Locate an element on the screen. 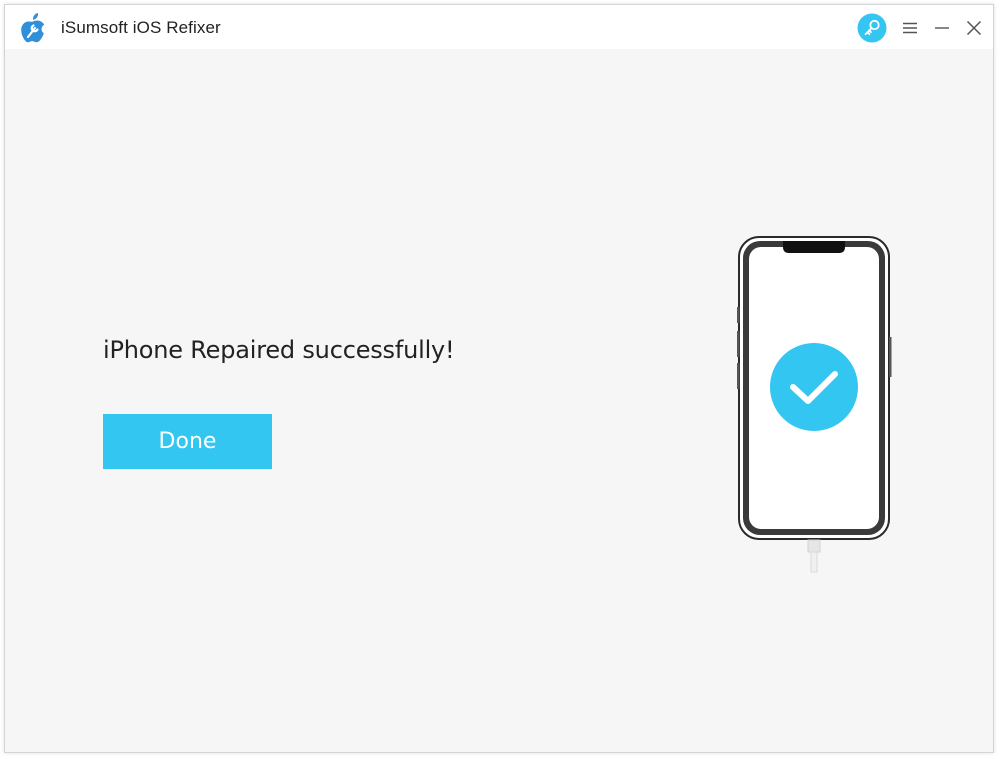 The width and height of the screenshot is (1000, 759). checkmark-circle-icon is located at coordinates (814, 387).